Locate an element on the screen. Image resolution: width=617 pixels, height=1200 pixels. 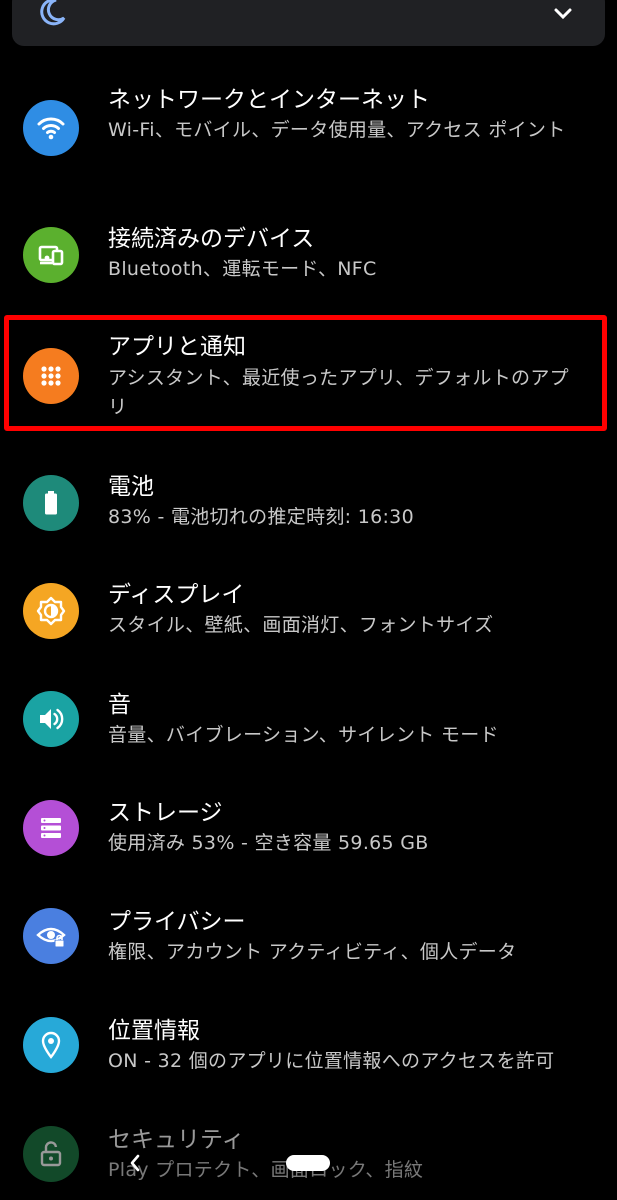
location-pin-icon is located at coordinates (51, 1045).